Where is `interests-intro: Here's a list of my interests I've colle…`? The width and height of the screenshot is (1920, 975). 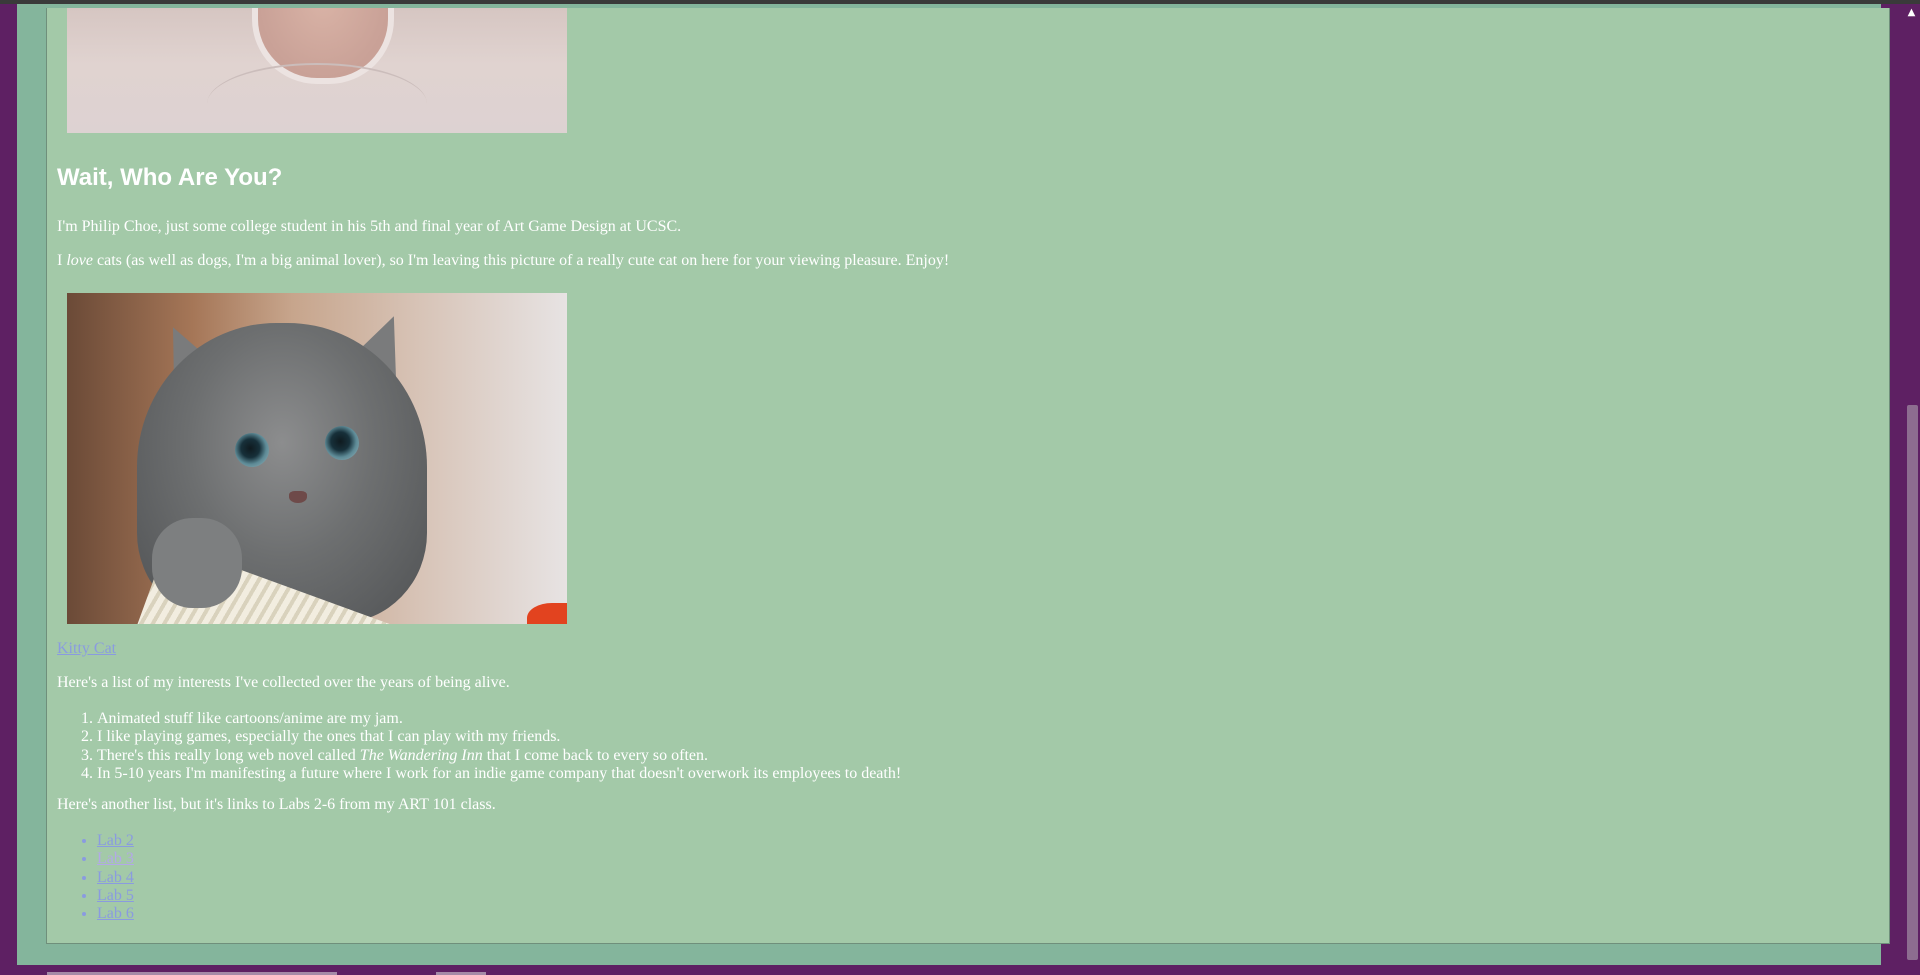
interests-intro: Here's a list of my interests I've colle… is located at coordinates (283, 682).